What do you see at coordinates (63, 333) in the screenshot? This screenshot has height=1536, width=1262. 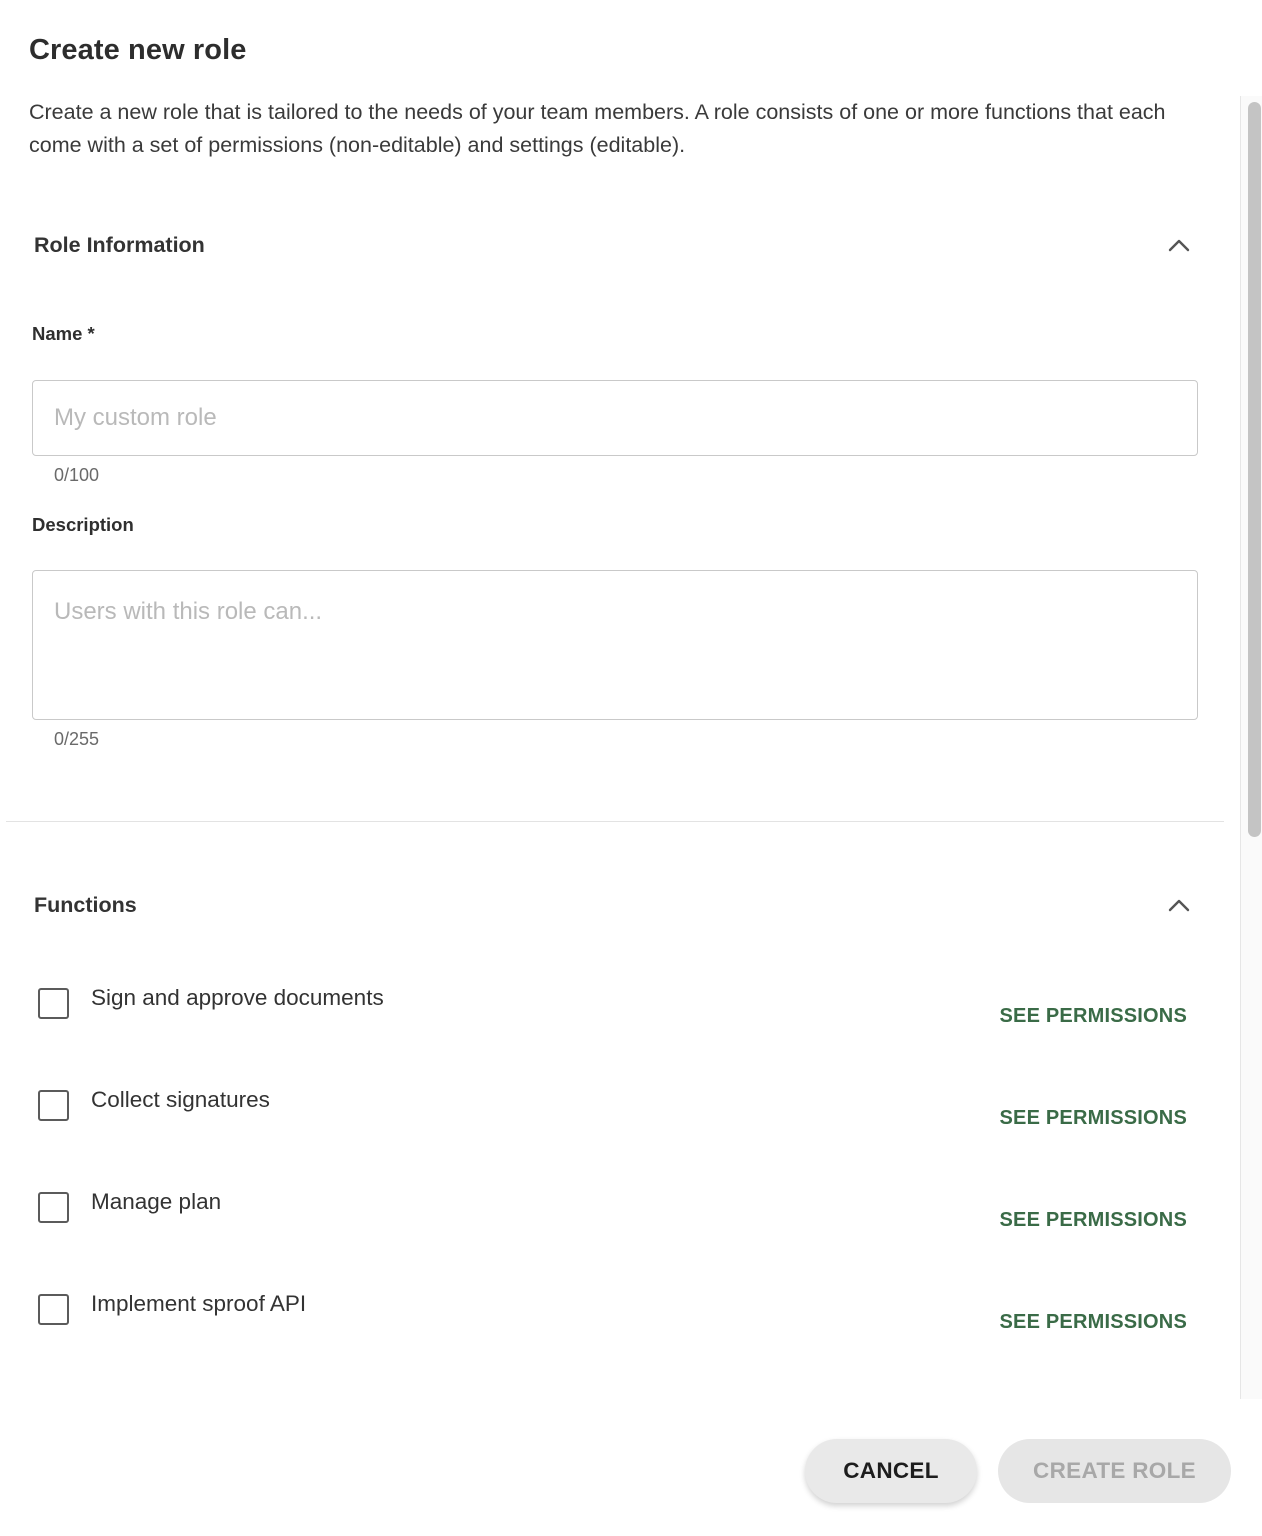 I see `name-label: Name *` at bounding box center [63, 333].